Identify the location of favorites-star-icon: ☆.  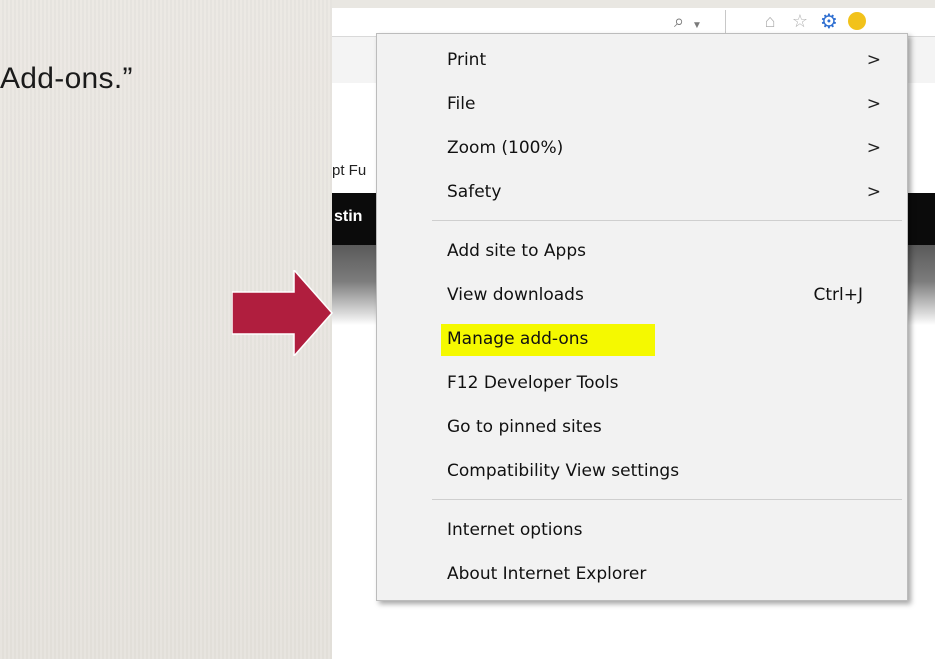
(800, 21).